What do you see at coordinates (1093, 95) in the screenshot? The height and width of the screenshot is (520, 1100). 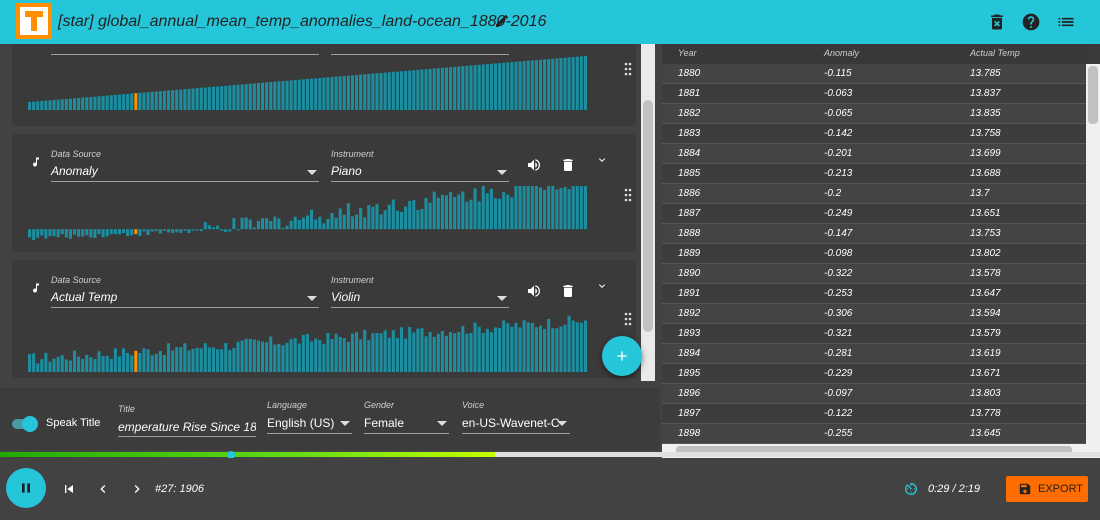 I see `table-scroll-thumb` at bounding box center [1093, 95].